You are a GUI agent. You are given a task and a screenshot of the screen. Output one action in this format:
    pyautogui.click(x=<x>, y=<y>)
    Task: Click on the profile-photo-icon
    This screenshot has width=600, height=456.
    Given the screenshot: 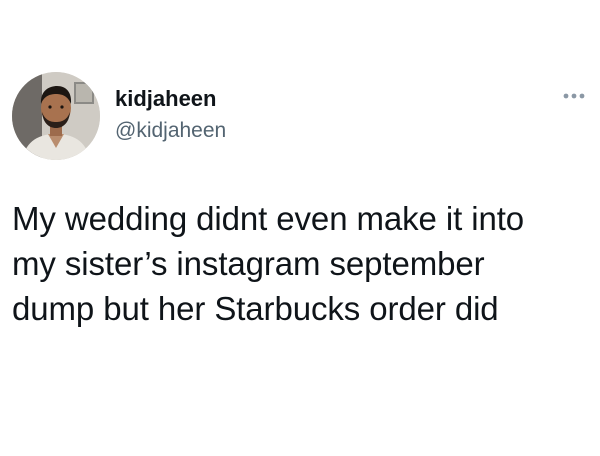 What is the action you would take?
    pyautogui.click(x=56, y=116)
    